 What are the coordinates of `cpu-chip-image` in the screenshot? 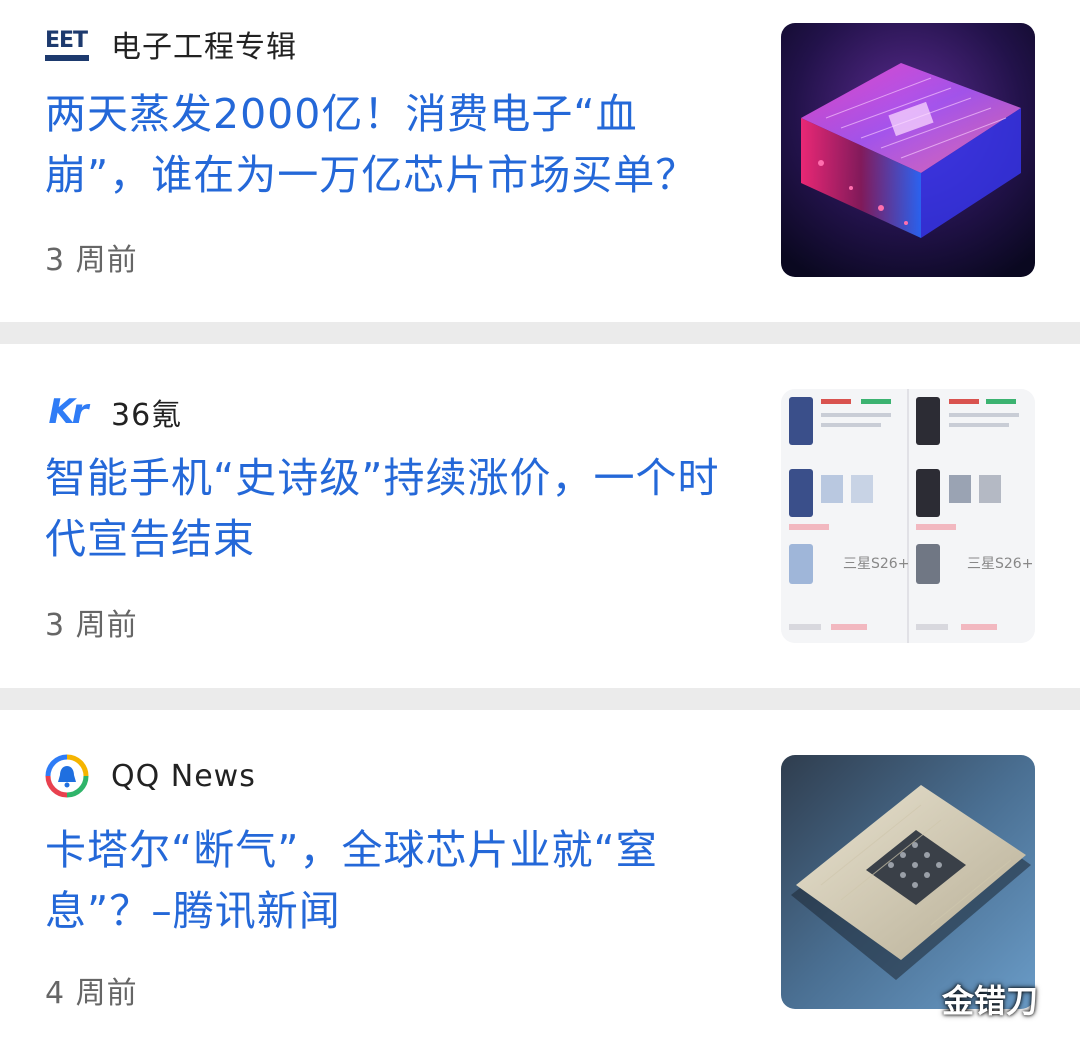 It's located at (908, 882).